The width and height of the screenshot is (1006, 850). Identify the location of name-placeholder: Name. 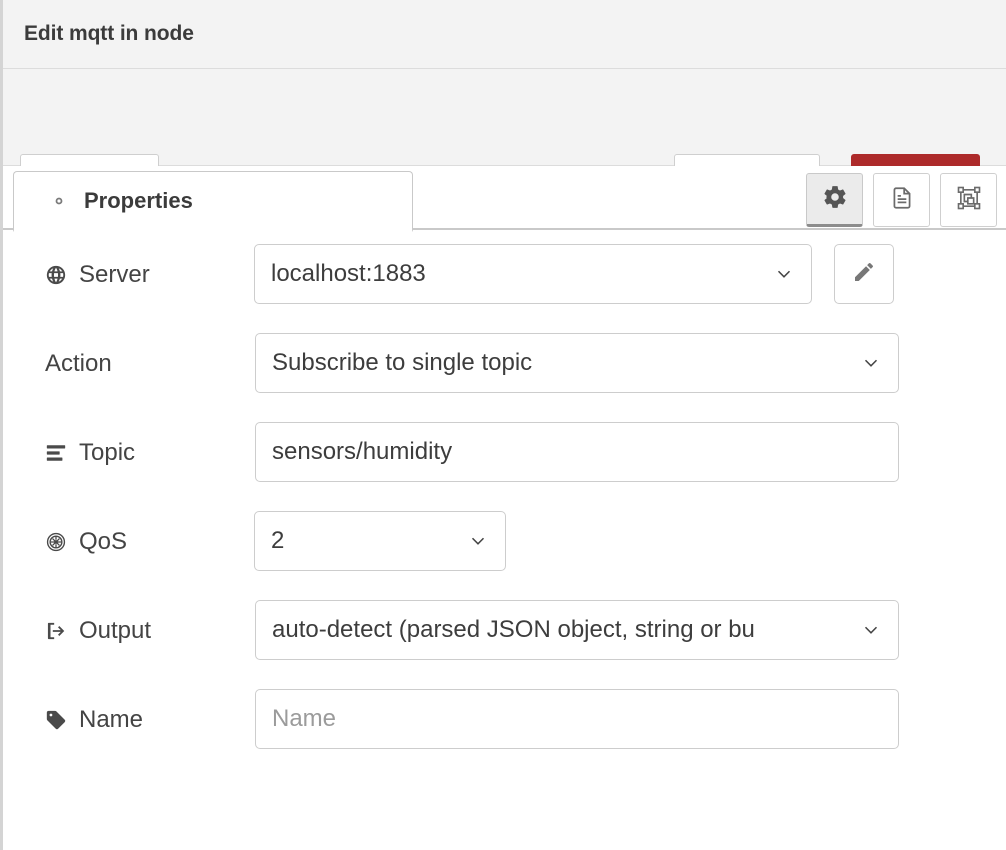
(304, 718).